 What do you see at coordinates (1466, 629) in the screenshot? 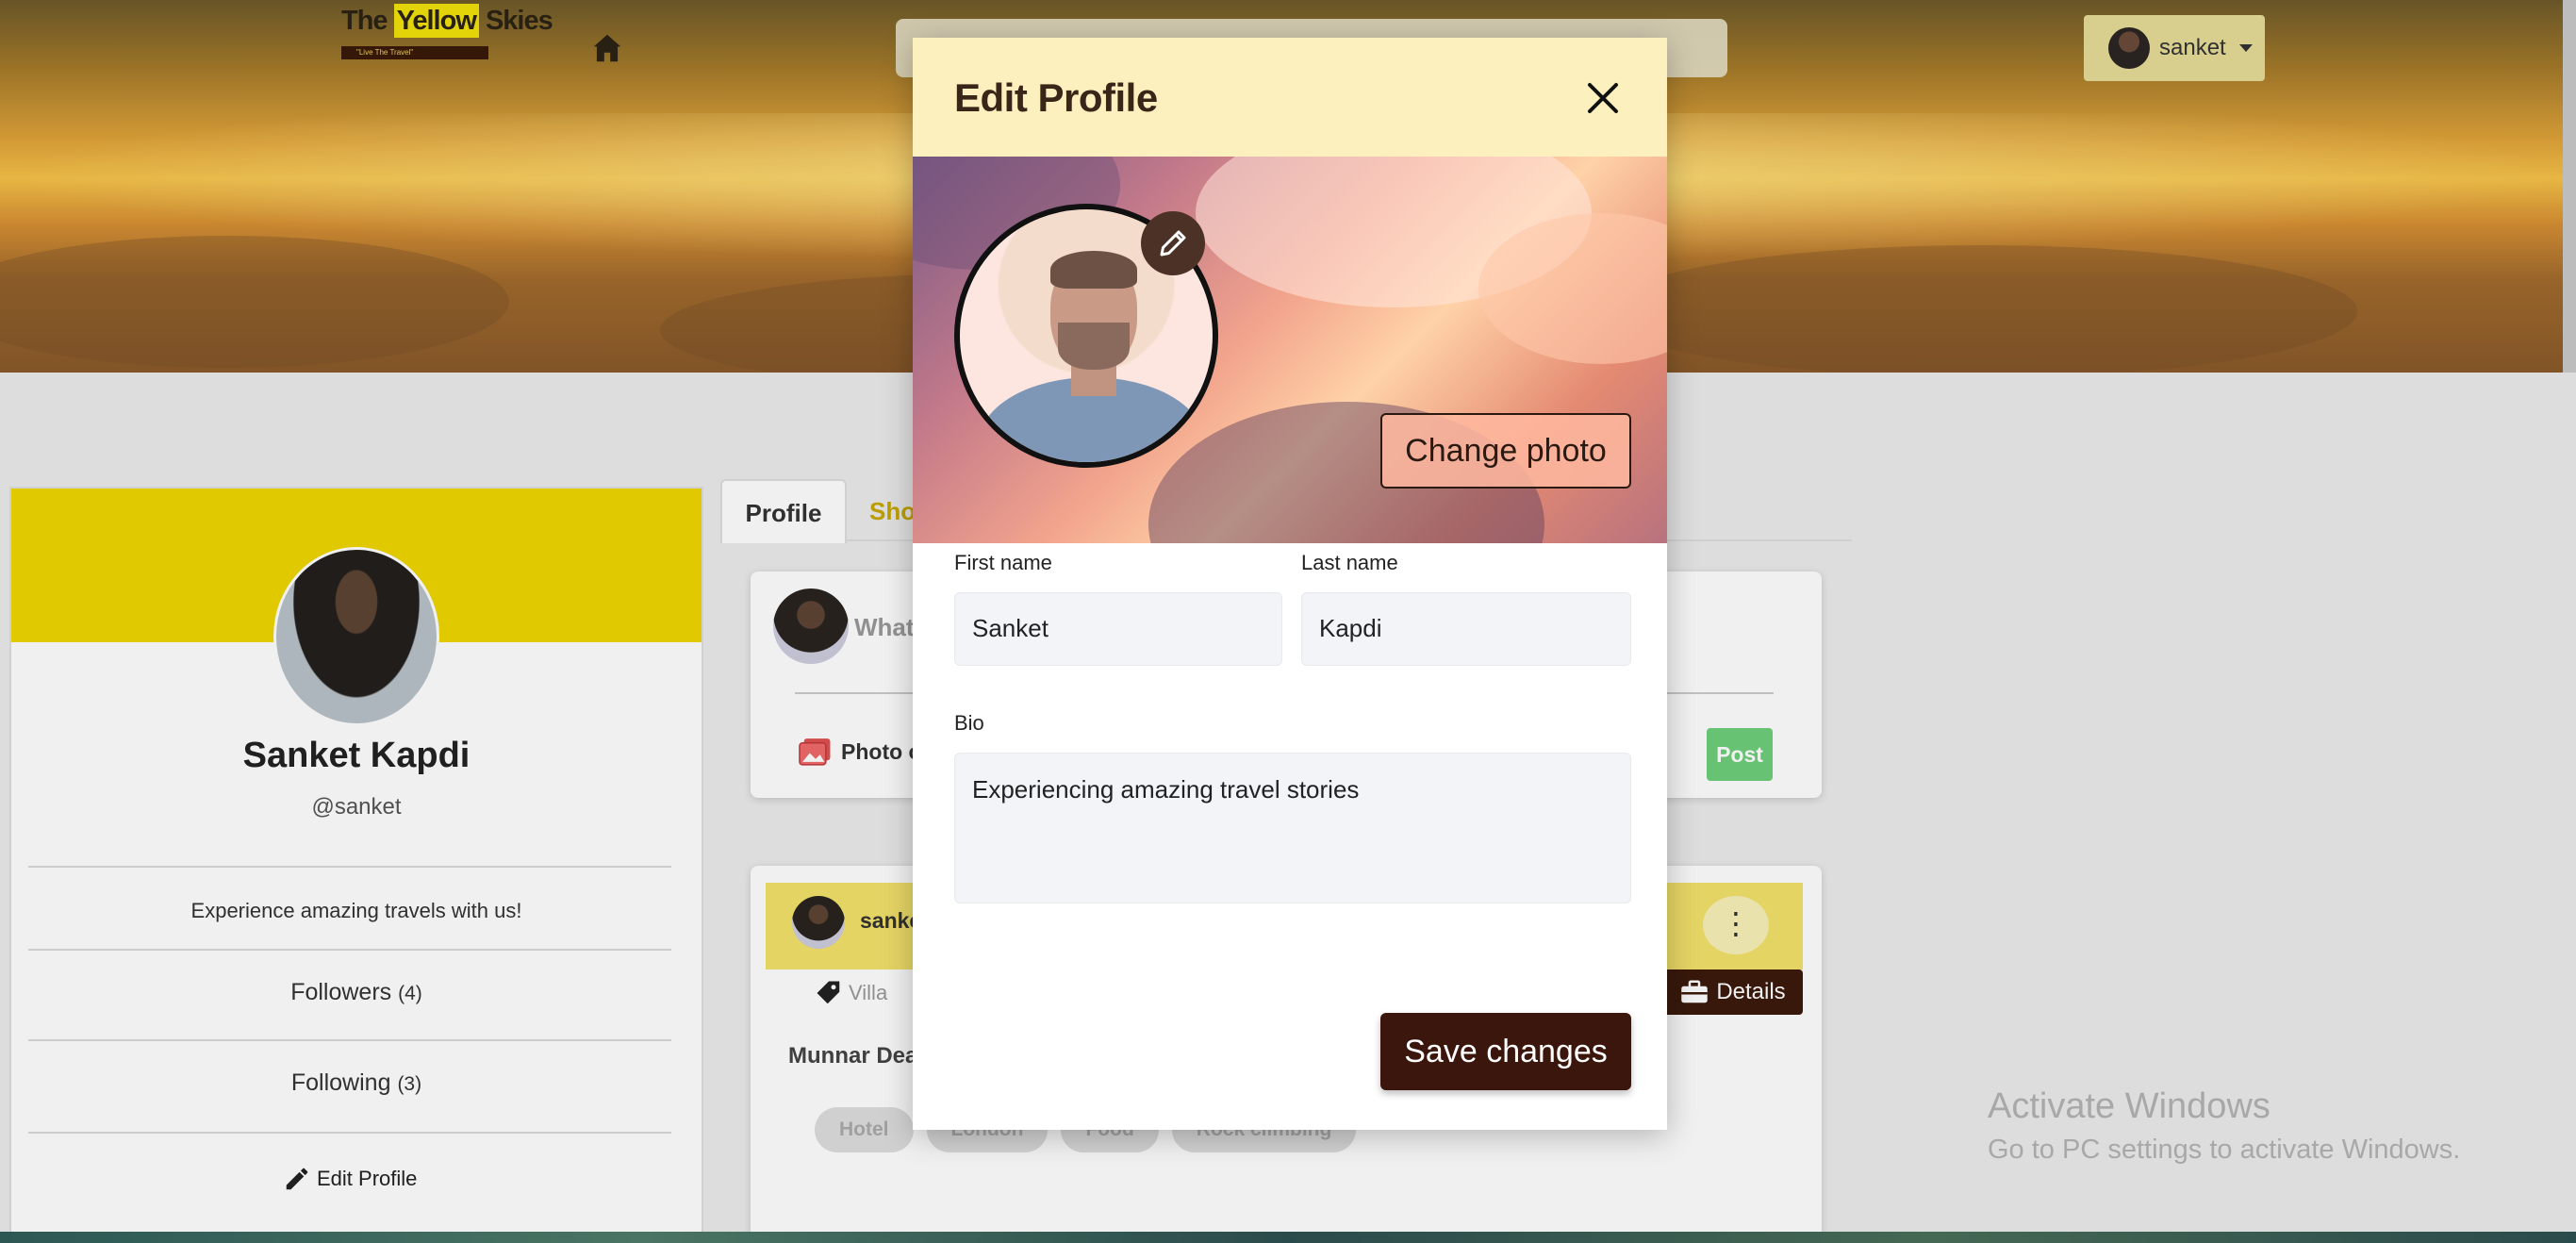
I see `last-name-field: Kapdi` at bounding box center [1466, 629].